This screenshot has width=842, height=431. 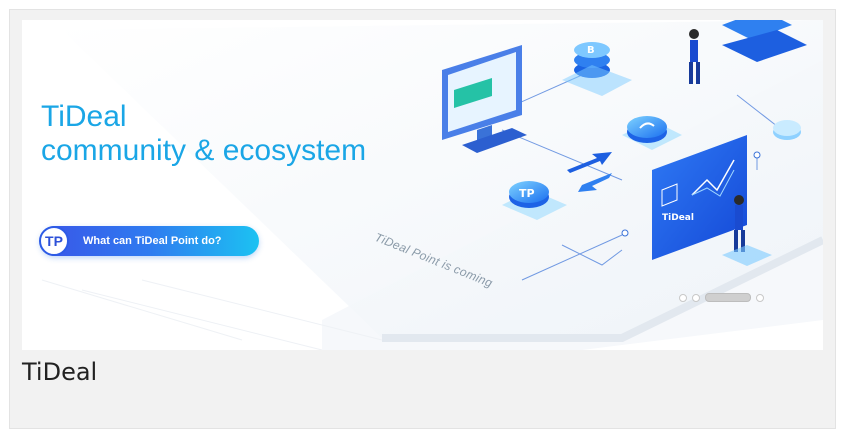 I want to click on cta-label: What can TiDeal Point do?, so click(x=152, y=241).